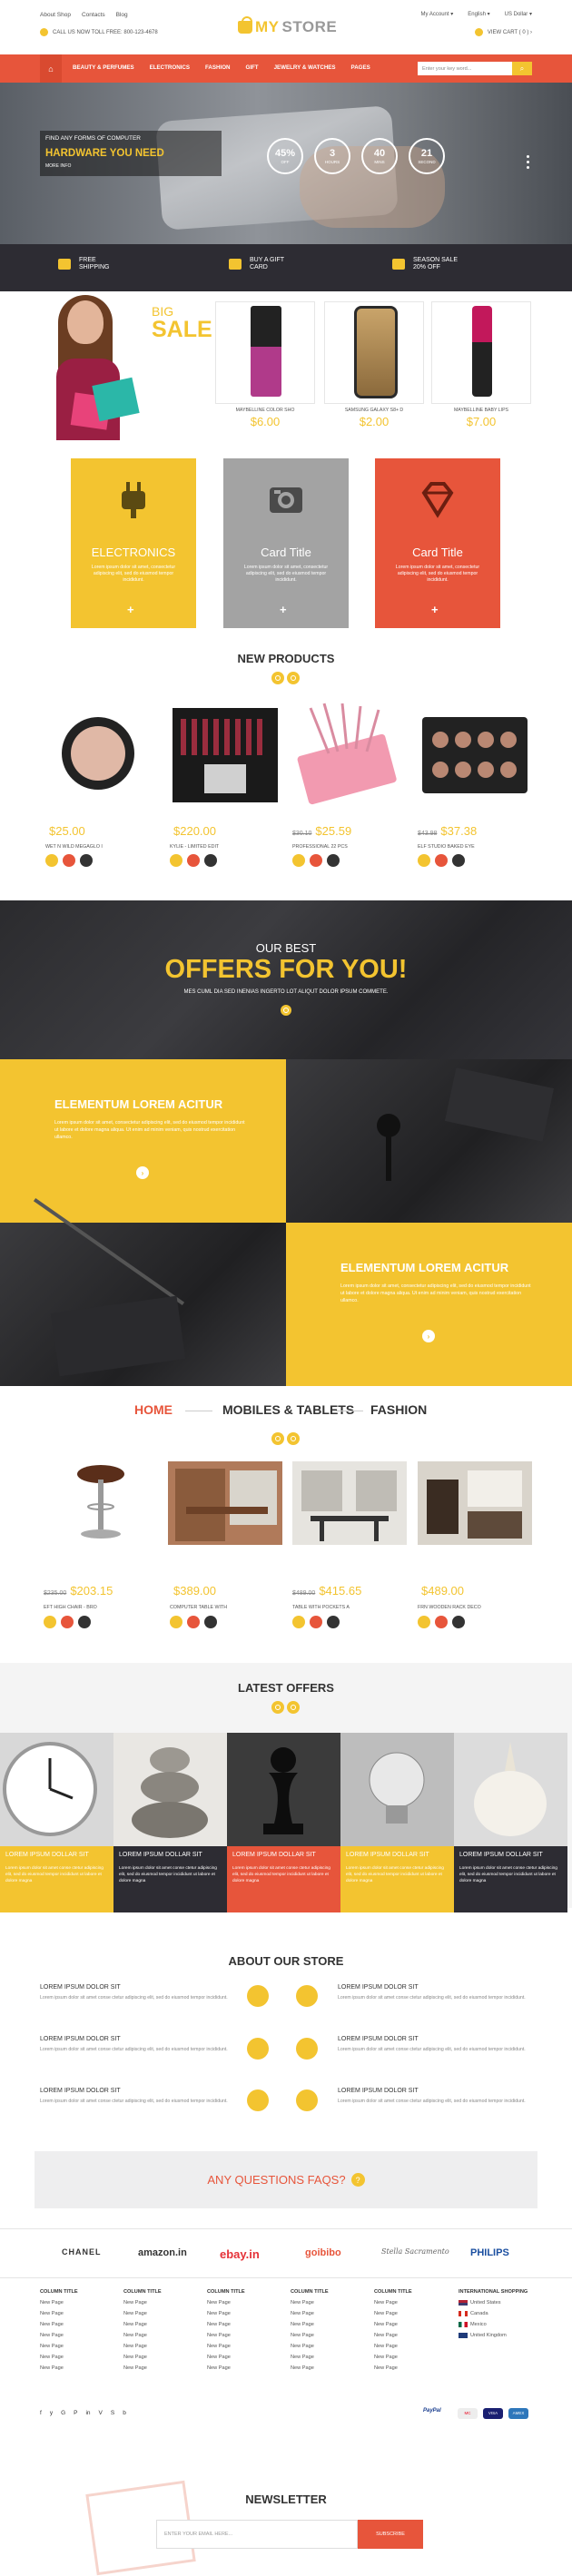 The image size is (572, 2576). What do you see at coordinates (104, 67) in the screenshot?
I see `nav-item-beauty: BEAUTY & PERFUMES` at bounding box center [104, 67].